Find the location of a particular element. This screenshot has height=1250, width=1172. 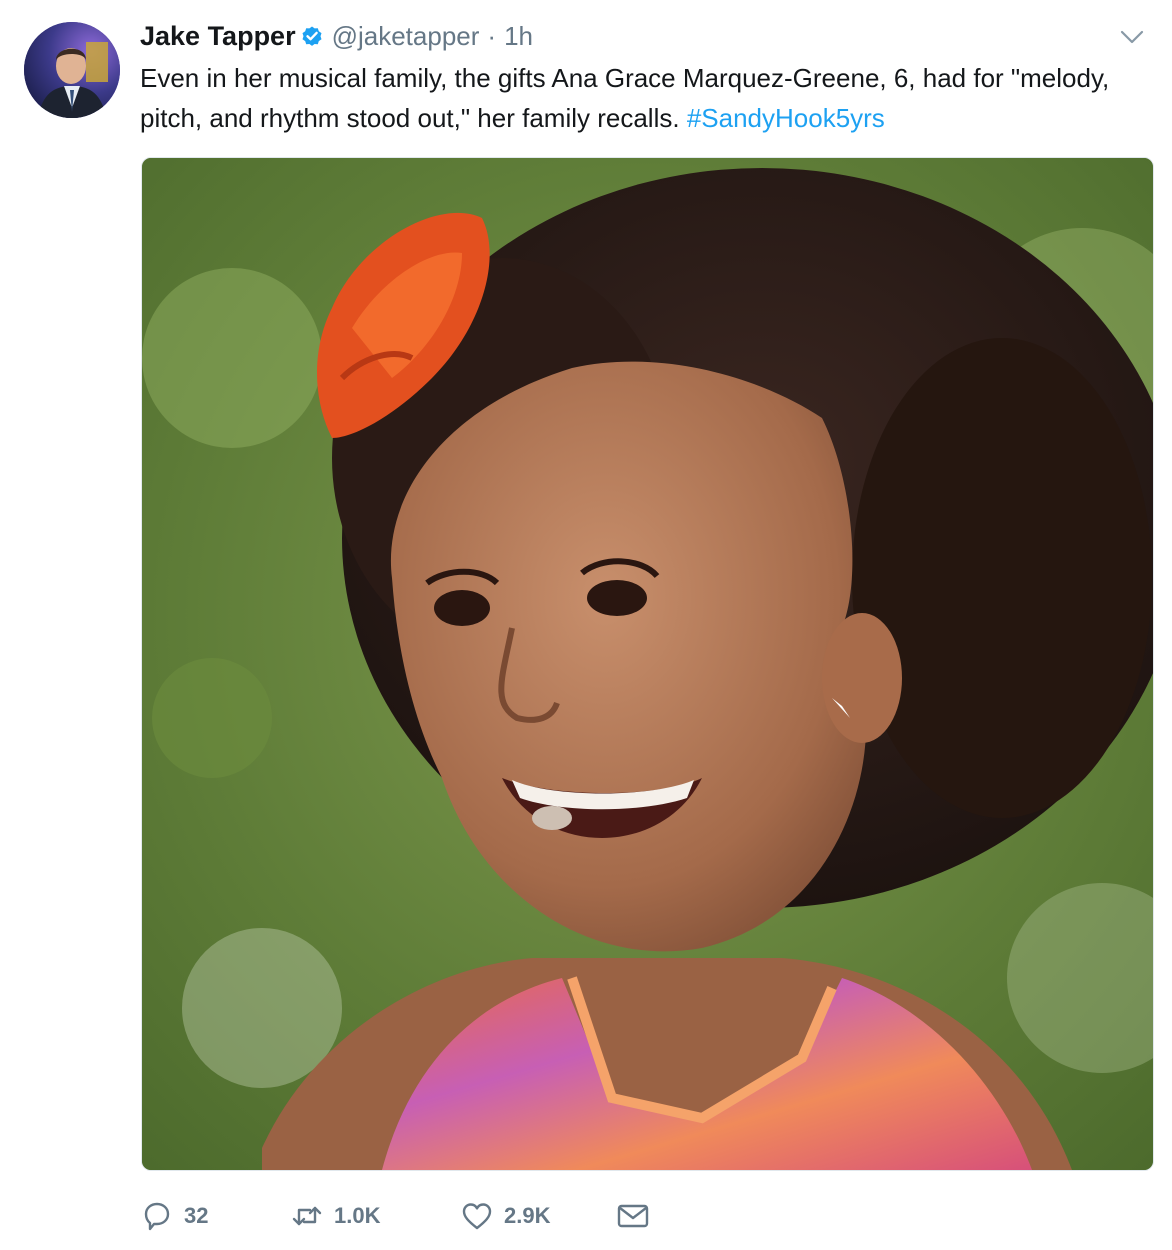

avatar-image is located at coordinates (72, 70).